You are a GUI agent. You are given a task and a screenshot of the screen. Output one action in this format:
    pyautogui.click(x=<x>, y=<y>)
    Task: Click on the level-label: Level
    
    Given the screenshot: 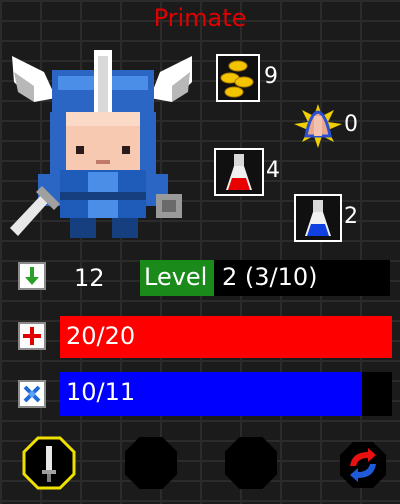 What is the action you would take?
    pyautogui.click(x=176, y=277)
    